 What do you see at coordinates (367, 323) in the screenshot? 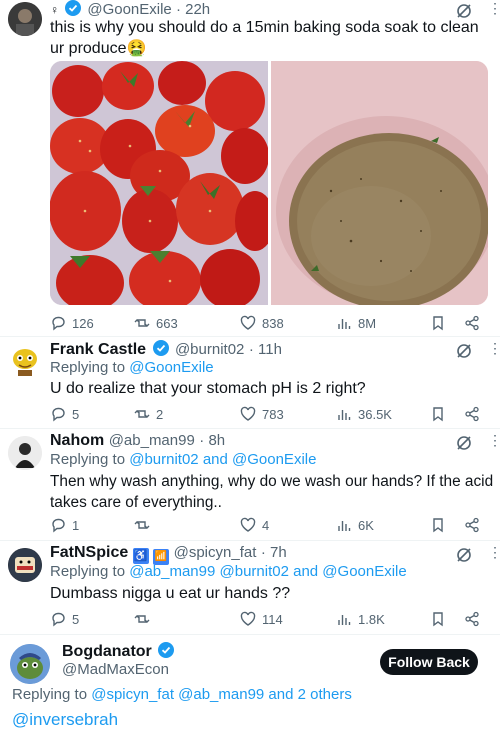
I see `views-count: 8M` at bounding box center [367, 323].